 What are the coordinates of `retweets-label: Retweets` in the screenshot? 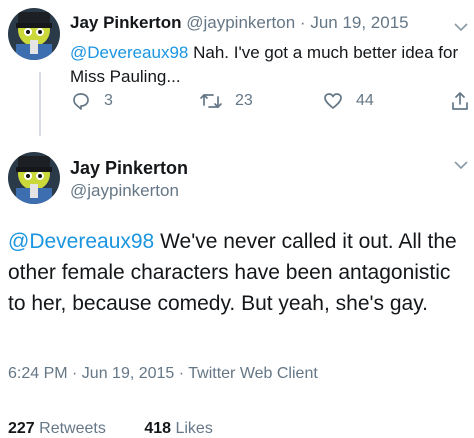 It's located at (72, 428).